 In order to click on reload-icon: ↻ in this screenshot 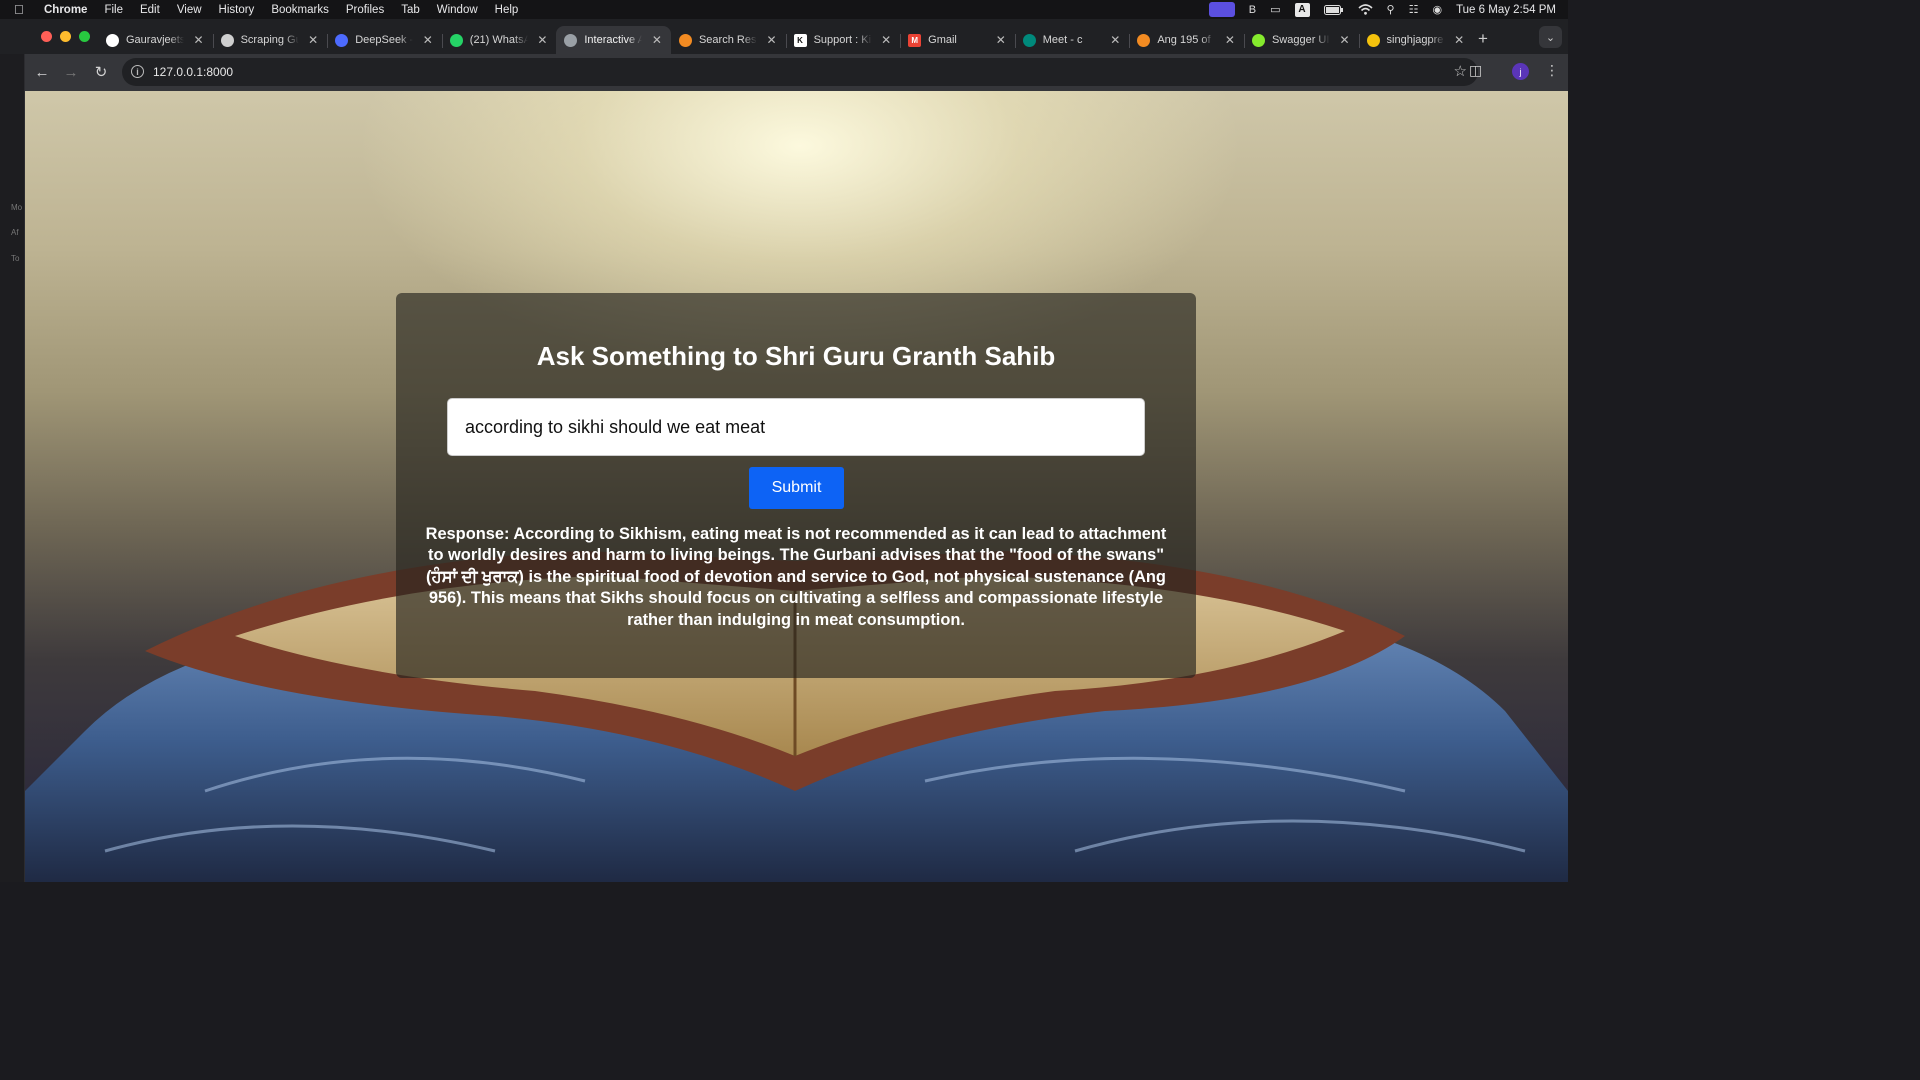, I will do `click(101, 72)`.